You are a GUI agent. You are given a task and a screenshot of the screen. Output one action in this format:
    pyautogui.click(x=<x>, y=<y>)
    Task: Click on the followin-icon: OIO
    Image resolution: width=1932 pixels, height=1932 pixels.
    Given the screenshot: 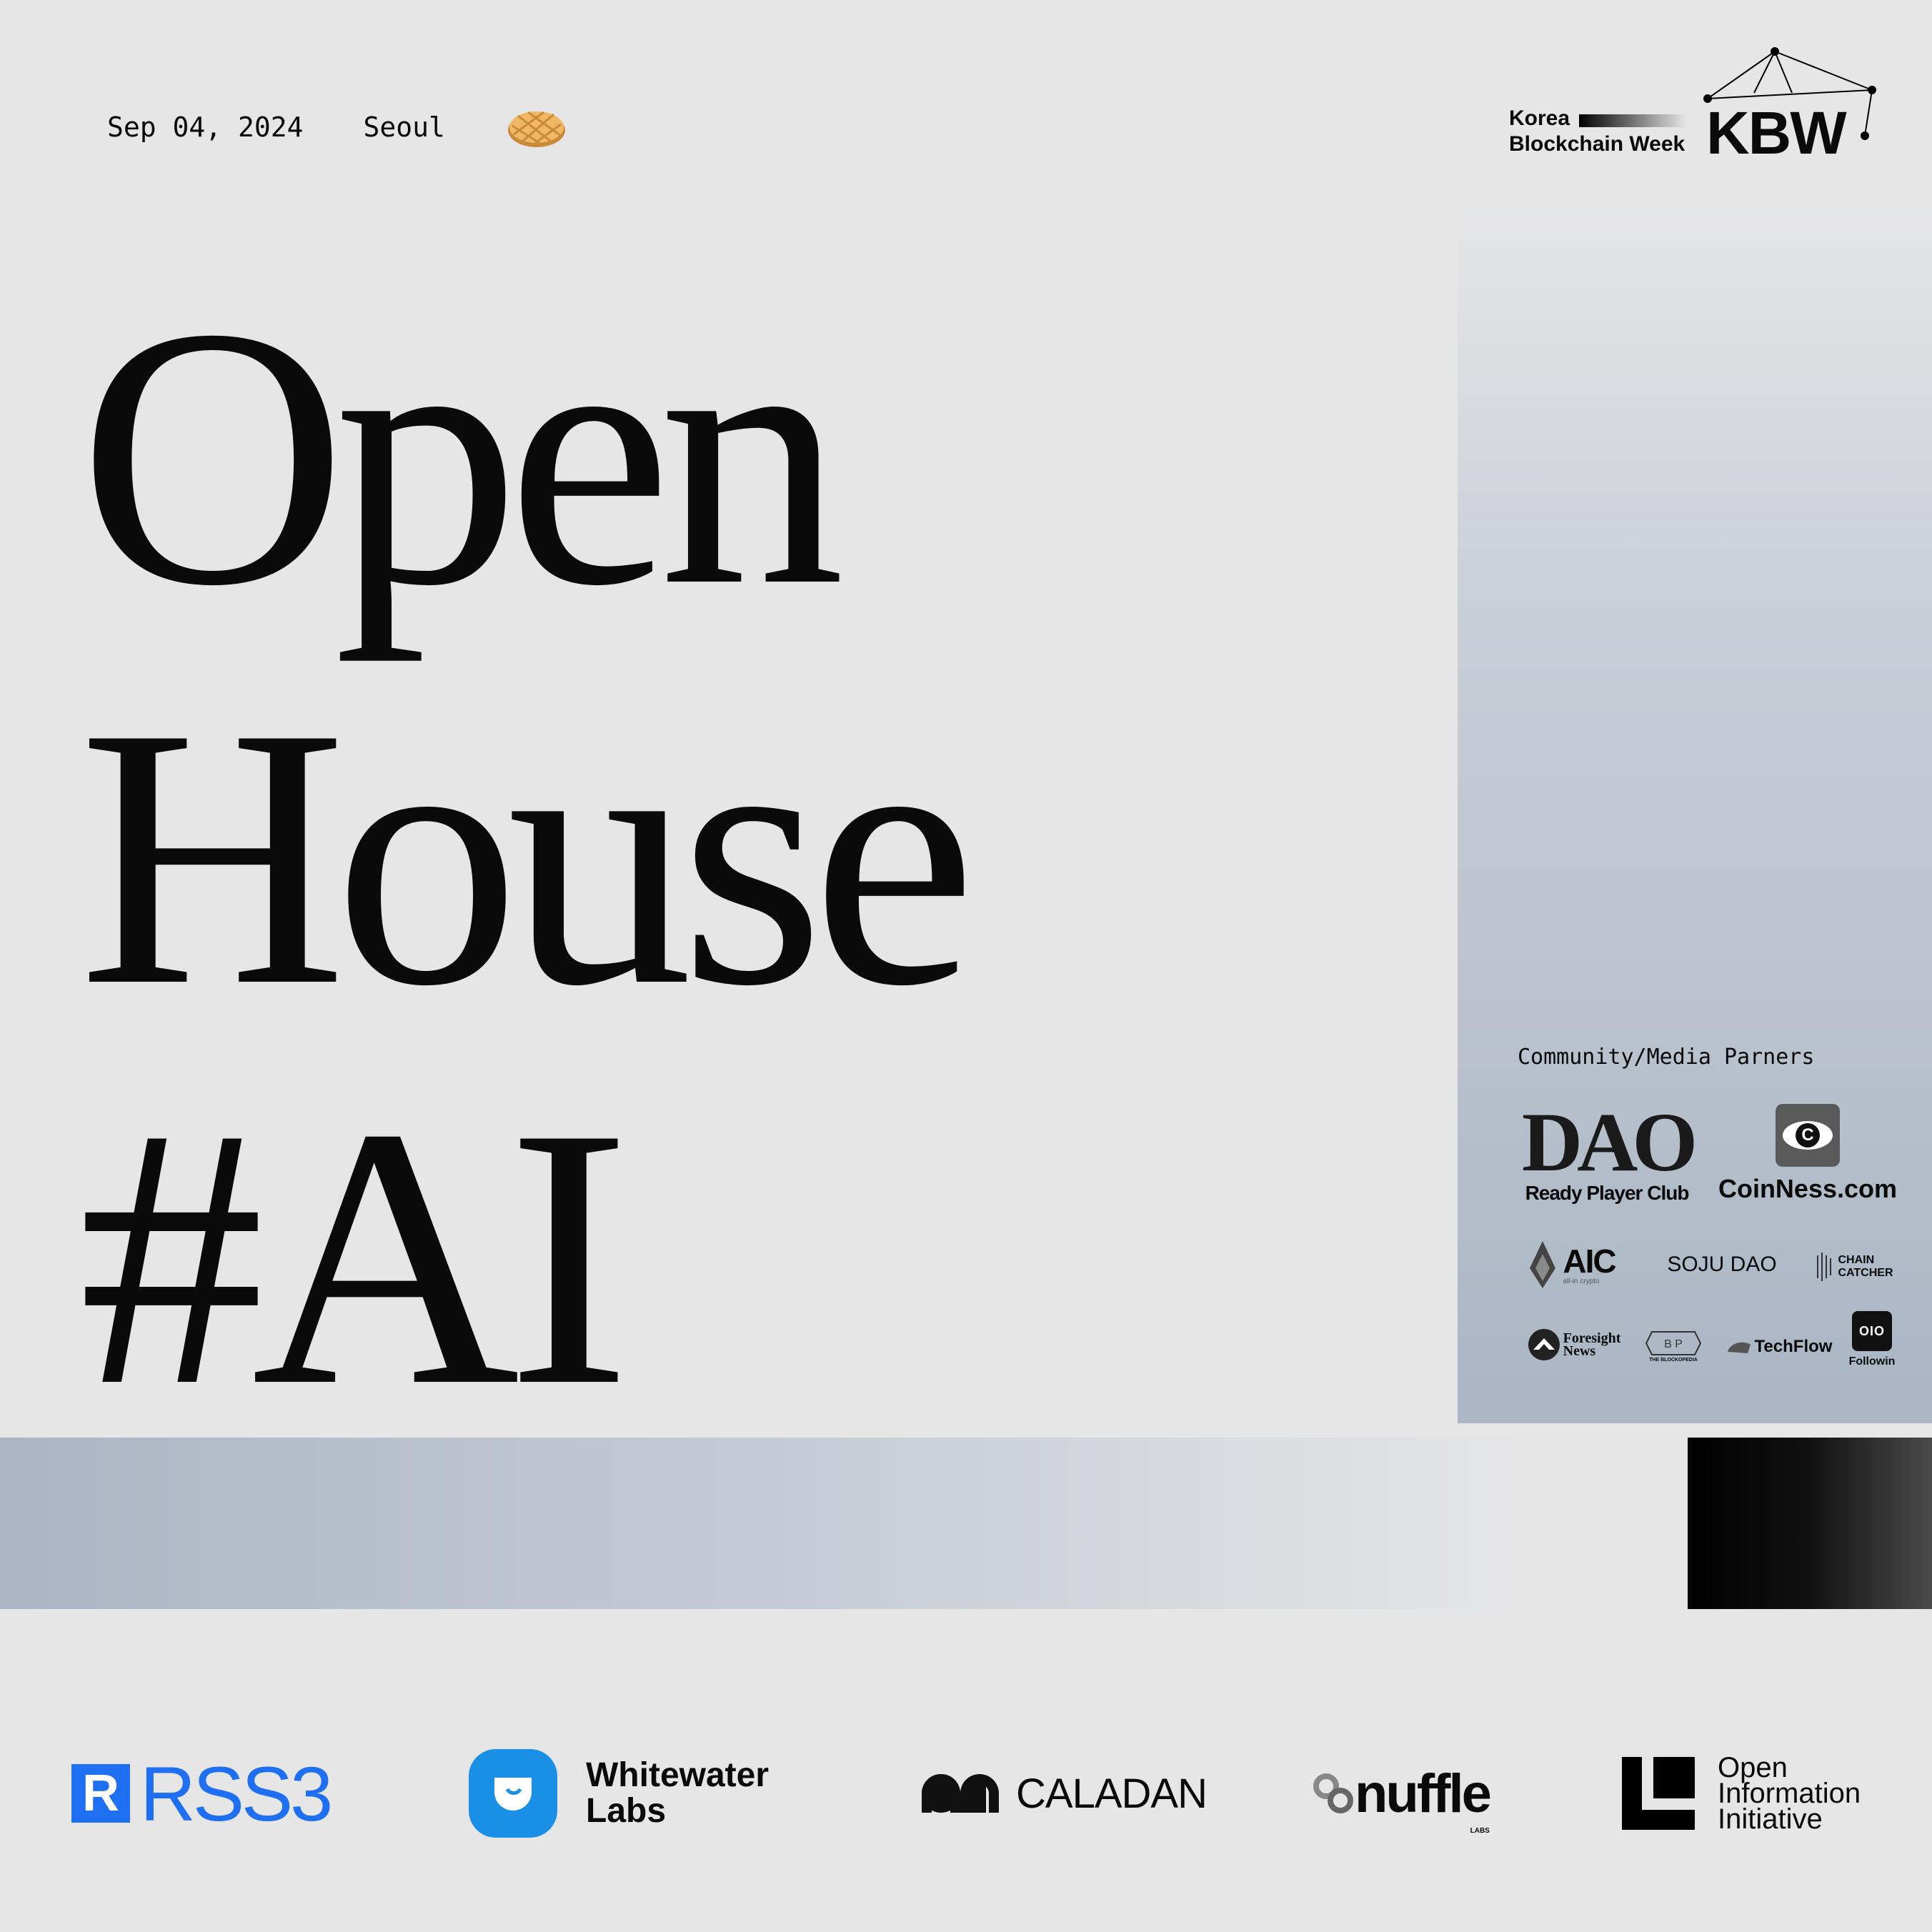 What is the action you would take?
    pyautogui.click(x=1872, y=1331)
    